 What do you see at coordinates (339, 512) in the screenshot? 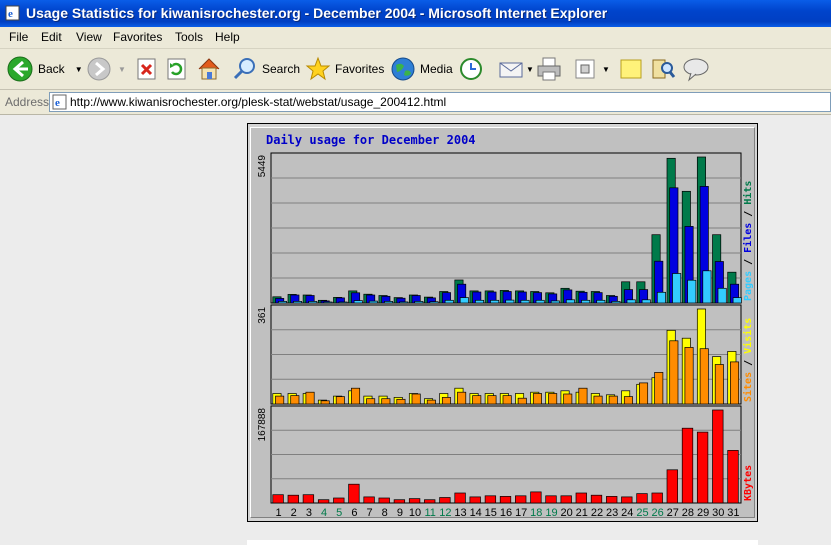
I see `day-label-5: 5` at bounding box center [339, 512].